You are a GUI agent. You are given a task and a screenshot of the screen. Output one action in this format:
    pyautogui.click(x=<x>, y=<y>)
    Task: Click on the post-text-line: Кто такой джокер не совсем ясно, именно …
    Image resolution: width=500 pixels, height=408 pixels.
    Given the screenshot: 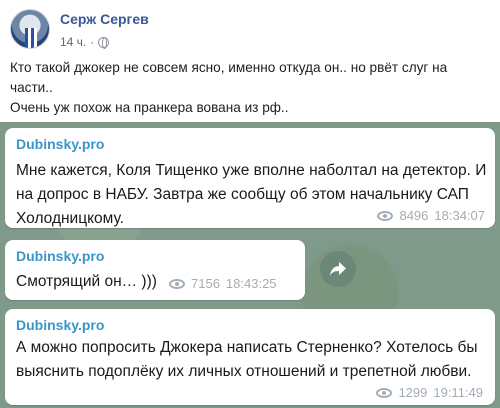 What is the action you would take?
    pyautogui.click(x=229, y=77)
    